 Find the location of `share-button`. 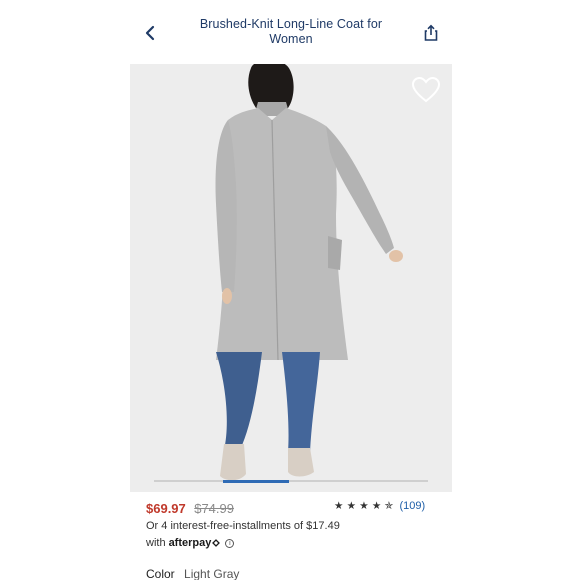

share-button is located at coordinates (432, 34).